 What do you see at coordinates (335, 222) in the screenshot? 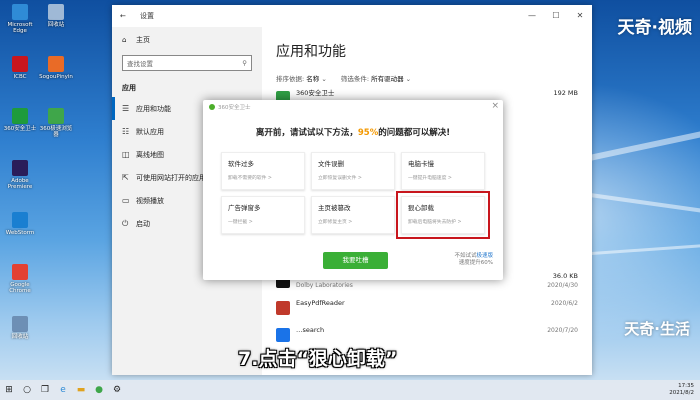
I see `option-subtitle: 立即修复主页 >` at bounding box center [335, 222].